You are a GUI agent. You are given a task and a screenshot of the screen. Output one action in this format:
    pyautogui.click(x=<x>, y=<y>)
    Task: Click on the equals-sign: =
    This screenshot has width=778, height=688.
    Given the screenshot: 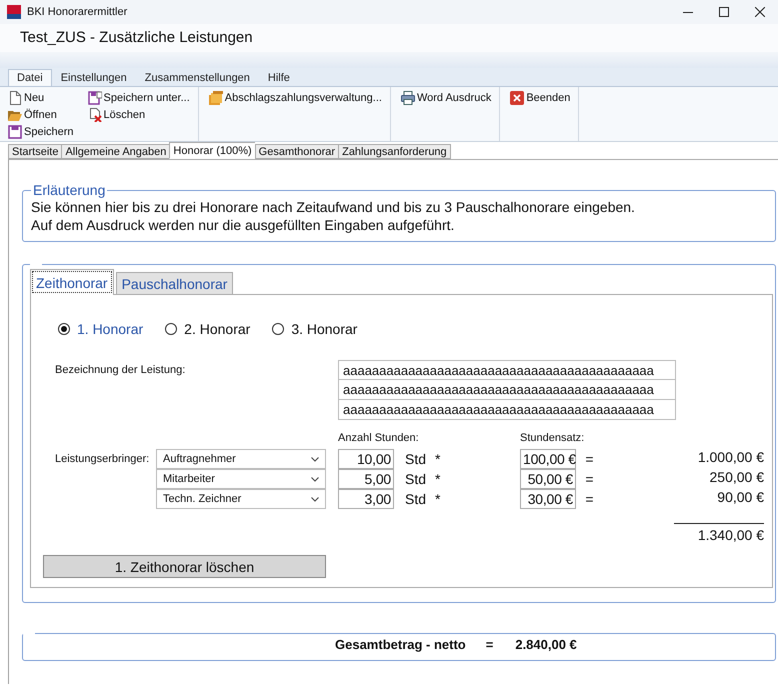 What is the action you would take?
    pyautogui.click(x=490, y=644)
    